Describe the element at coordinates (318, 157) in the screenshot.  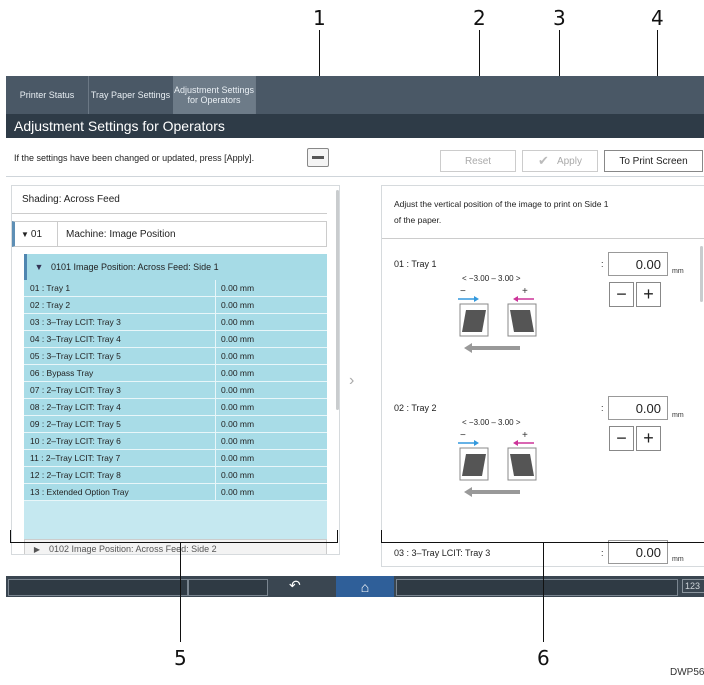
I see `keep-panel-icon` at that location.